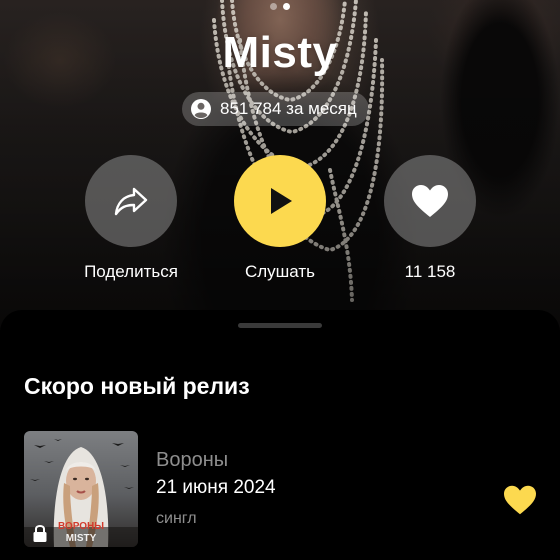 The height and width of the screenshot is (560, 560). What do you see at coordinates (201, 109) in the screenshot?
I see `person-icon` at bounding box center [201, 109].